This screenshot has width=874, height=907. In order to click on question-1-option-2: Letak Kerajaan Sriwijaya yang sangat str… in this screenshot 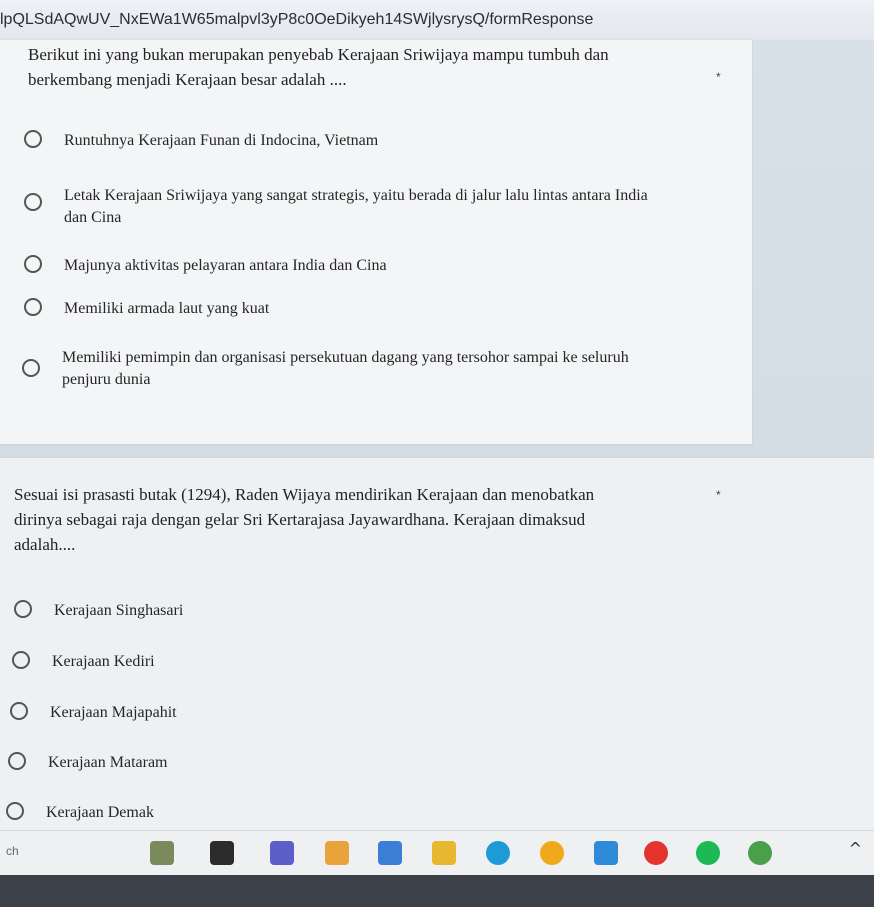, I will do `click(336, 207)`.